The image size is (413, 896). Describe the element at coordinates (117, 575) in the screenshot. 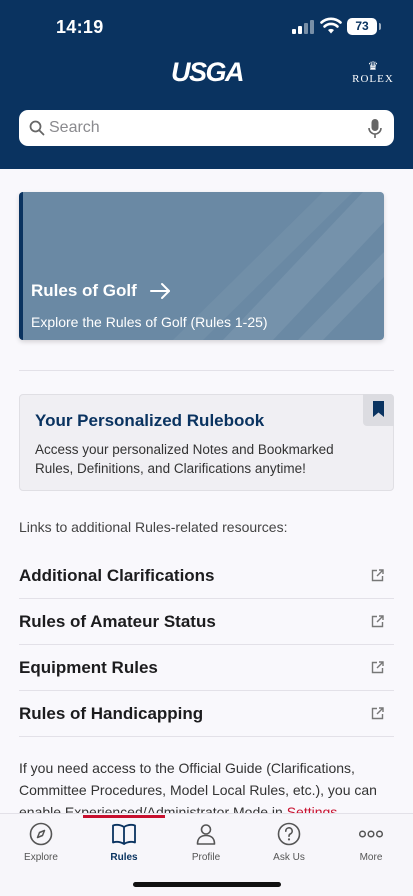

I see `resource-label: Additional Clarifications` at that location.